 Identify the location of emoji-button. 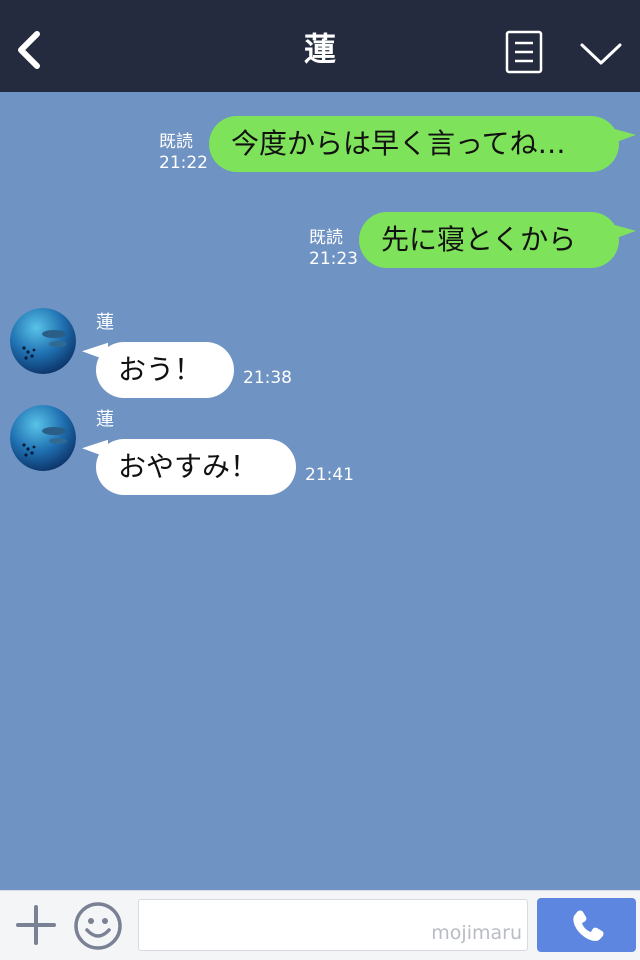
(98, 926).